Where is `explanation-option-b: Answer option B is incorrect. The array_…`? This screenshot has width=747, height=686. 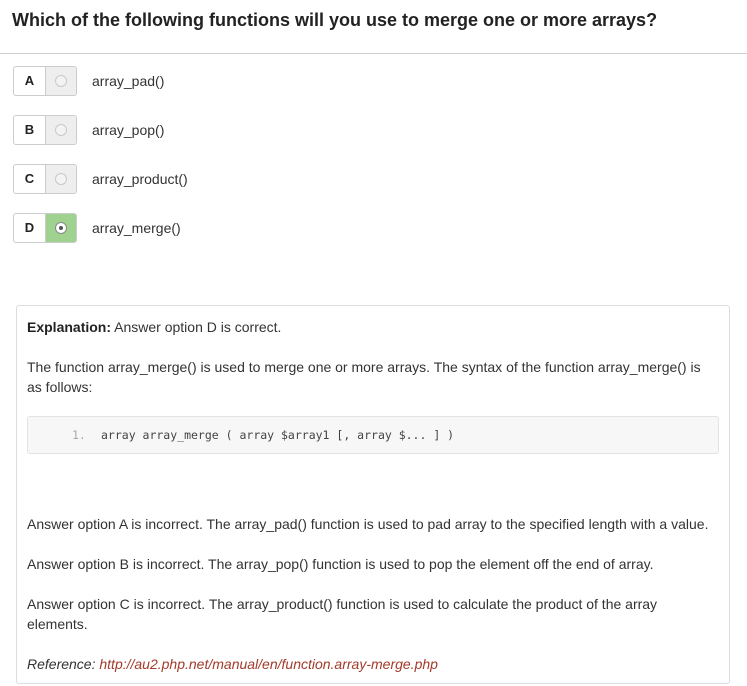
explanation-option-b: Answer option B is incorrect. The array_… is located at coordinates (340, 564).